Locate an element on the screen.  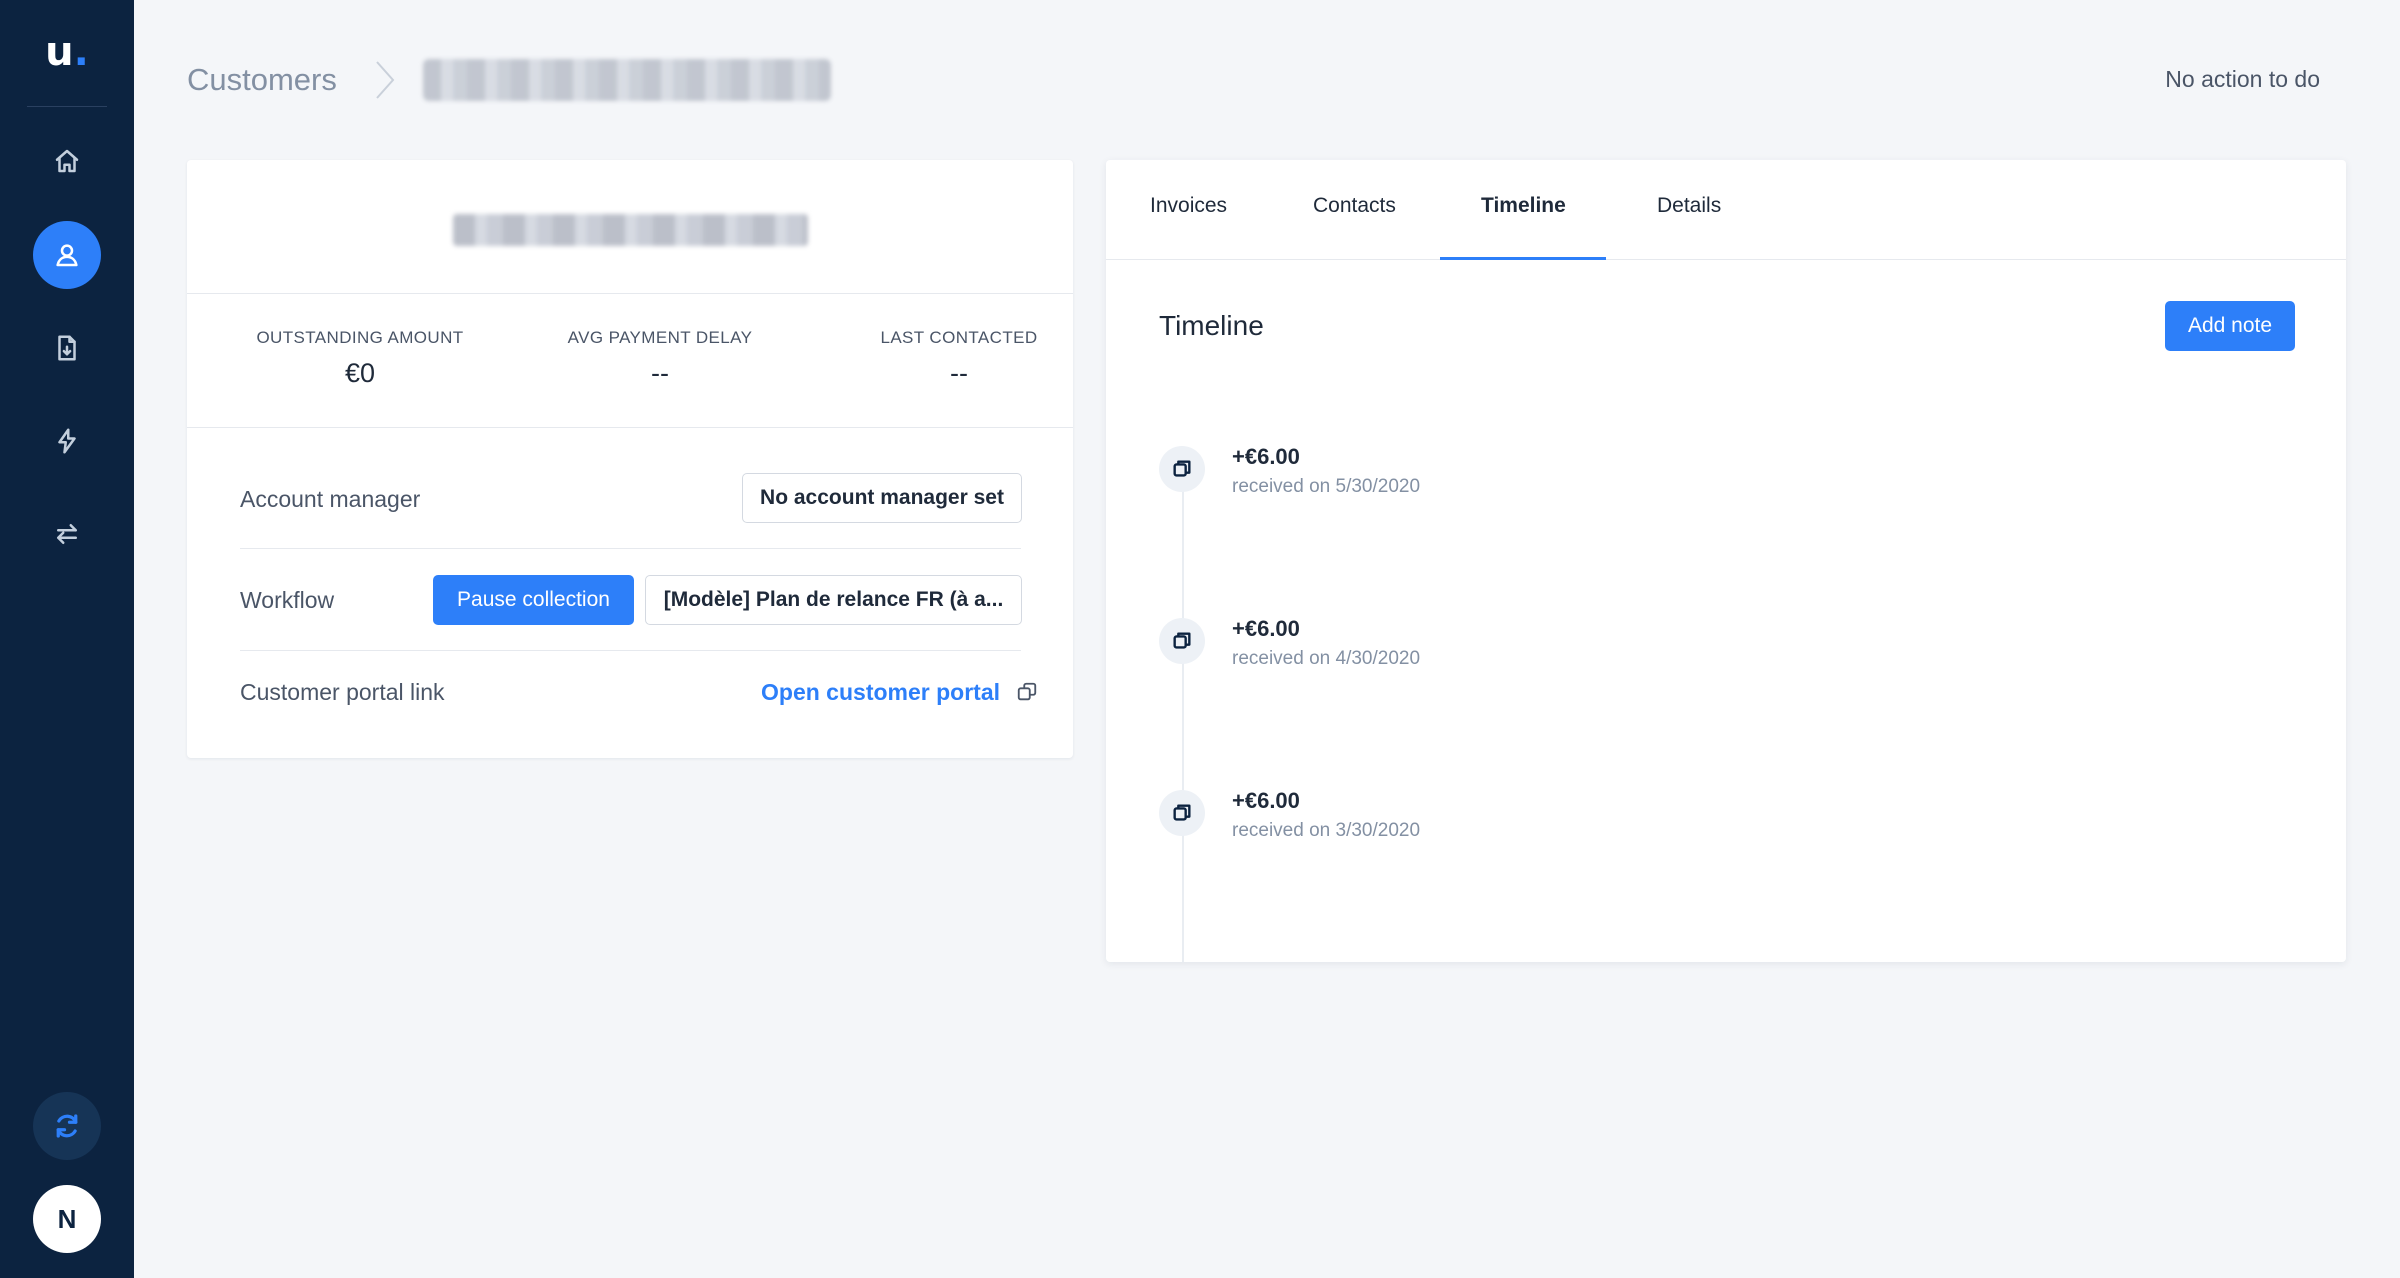
breadcrumb-customer-name-redacted is located at coordinates (626, 80).